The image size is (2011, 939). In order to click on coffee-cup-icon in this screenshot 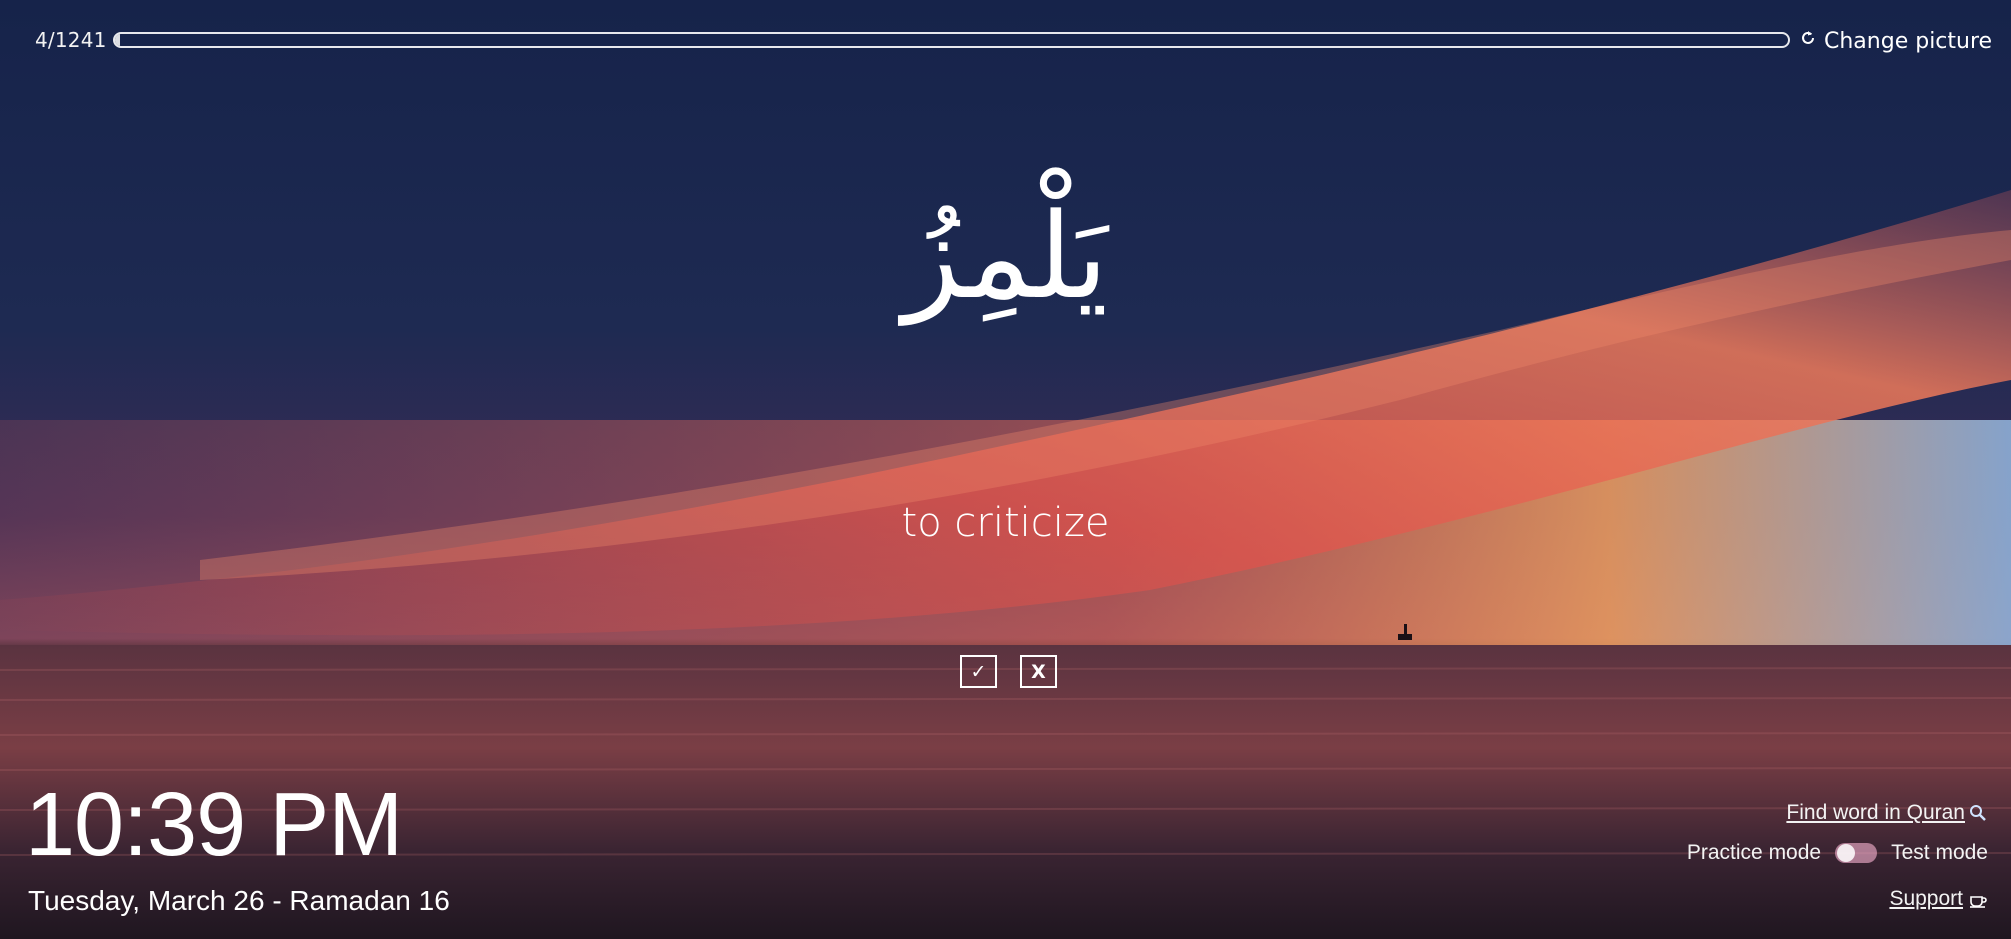, I will do `click(1978, 899)`.